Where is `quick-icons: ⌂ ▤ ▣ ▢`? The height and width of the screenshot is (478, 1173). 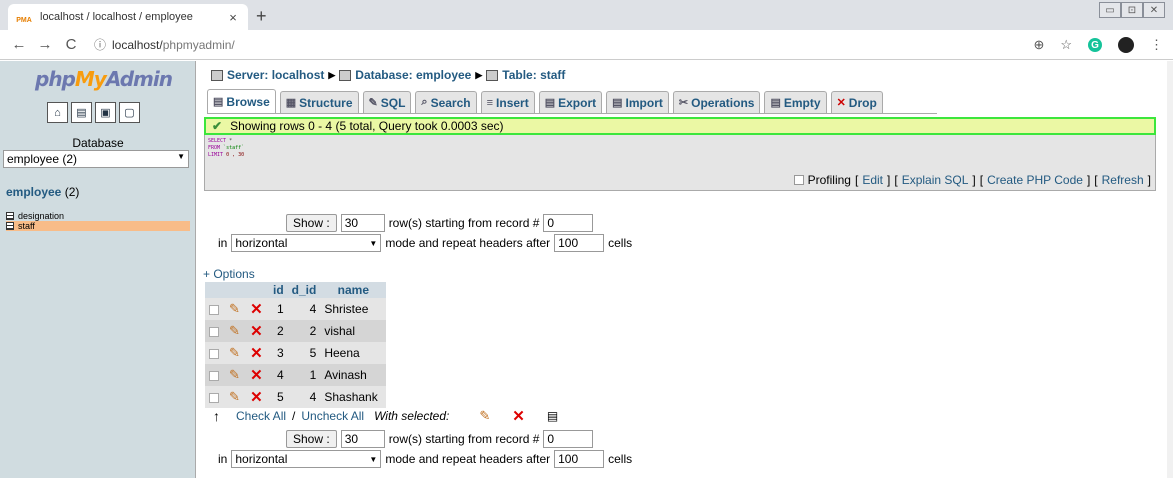
quick-icons: ⌂ ▤ ▣ ▢ is located at coordinates (93, 112).